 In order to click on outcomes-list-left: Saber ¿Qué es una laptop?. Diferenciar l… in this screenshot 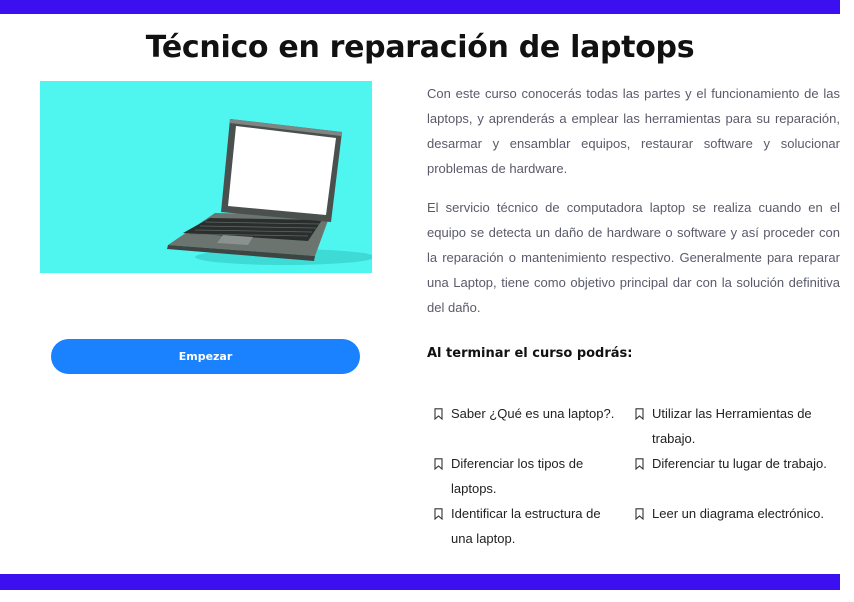, I will do `click(527, 476)`.